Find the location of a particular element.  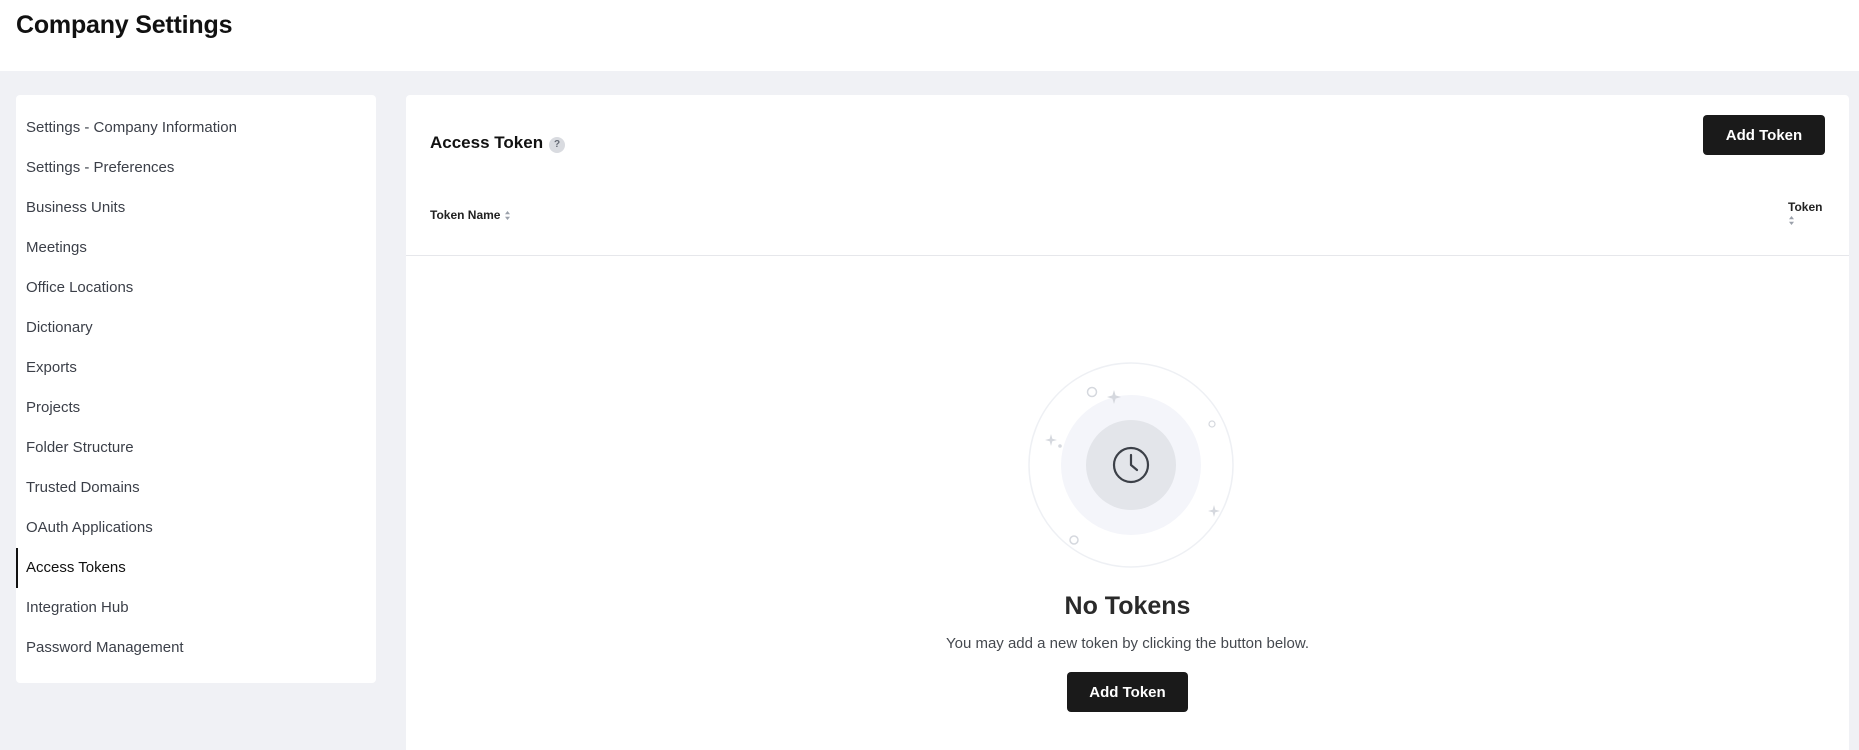

empty-state-title: No Tokens is located at coordinates (1127, 606).